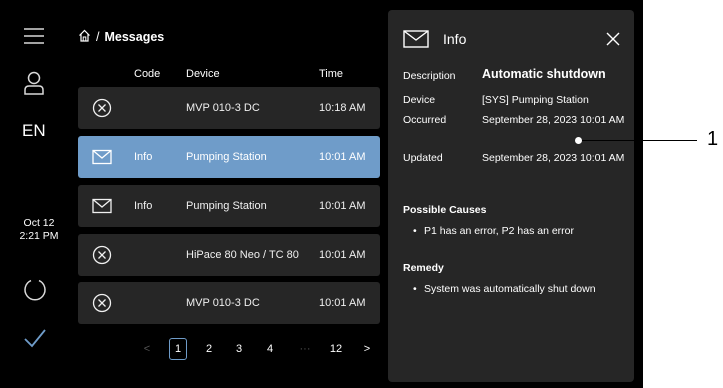  Describe the element at coordinates (553, 158) in the screenshot. I see `updated-value: September 28, 2023 10:01 AM` at that location.